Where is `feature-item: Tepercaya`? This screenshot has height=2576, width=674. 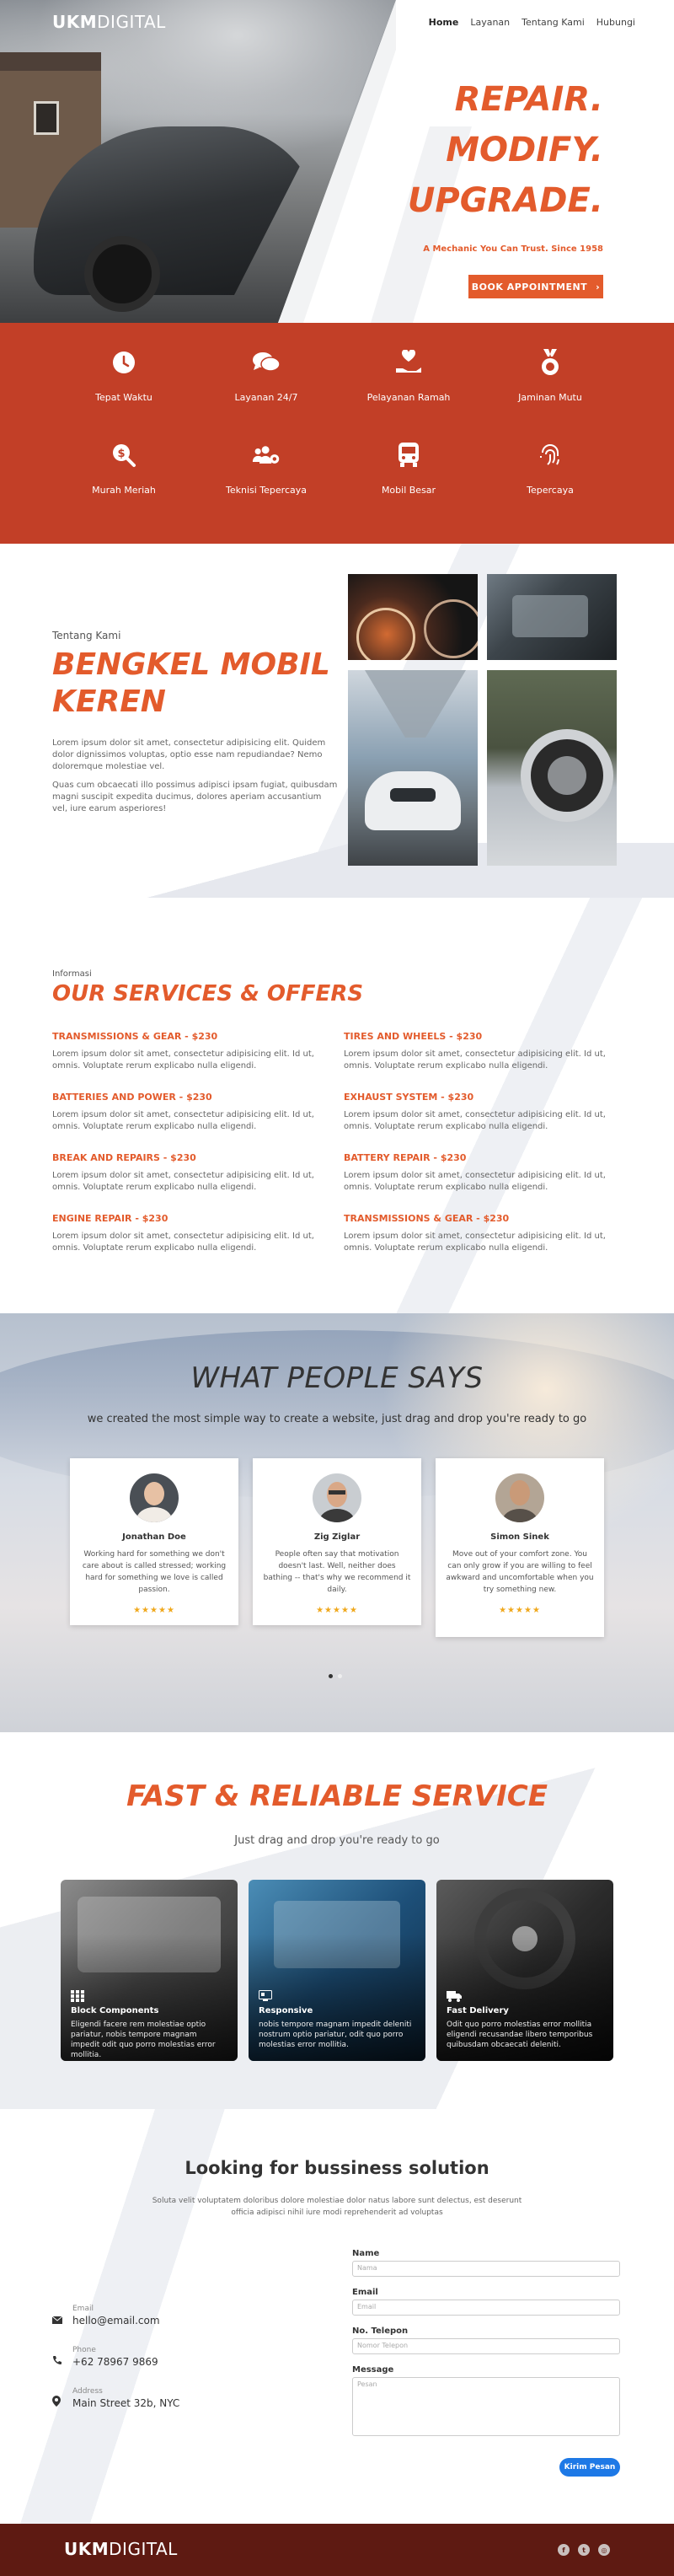
feature-item: Tepercaya is located at coordinates (550, 468).